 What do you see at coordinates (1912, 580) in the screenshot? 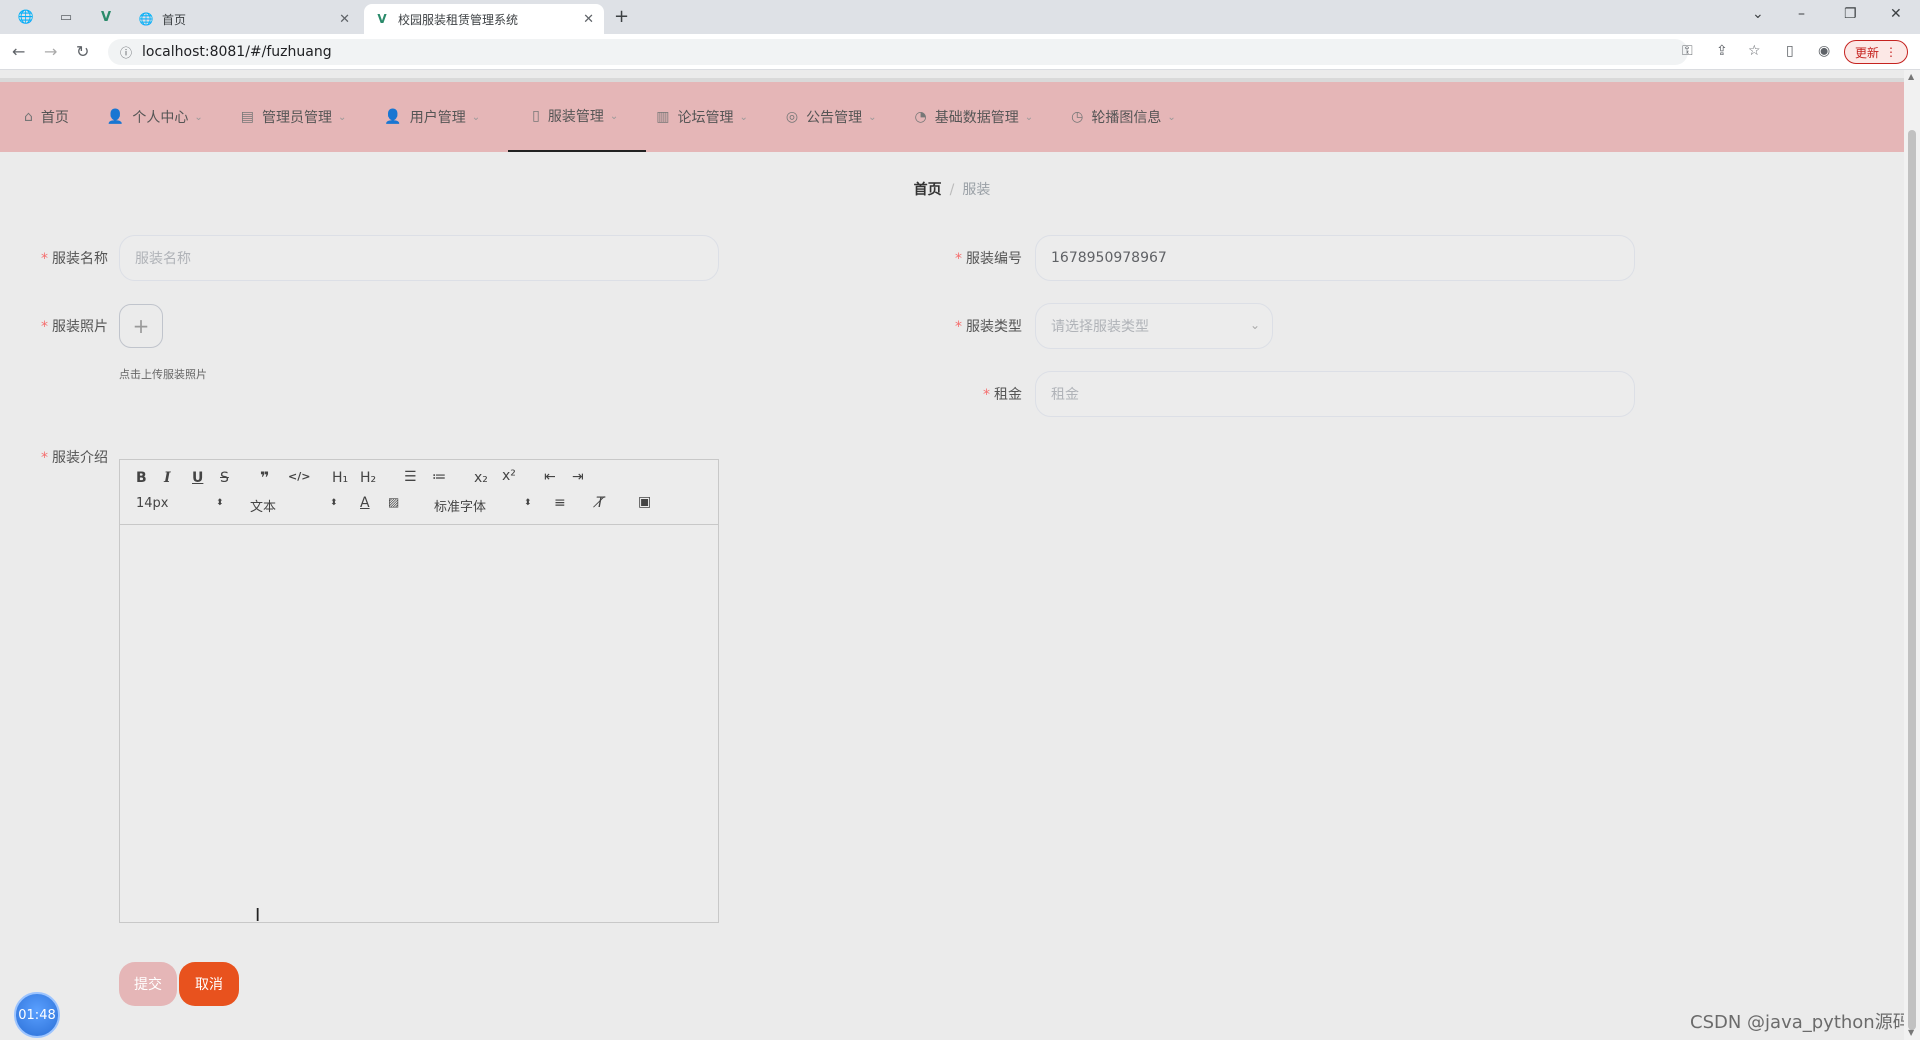
I see `scrollbar-thumb` at bounding box center [1912, 580].